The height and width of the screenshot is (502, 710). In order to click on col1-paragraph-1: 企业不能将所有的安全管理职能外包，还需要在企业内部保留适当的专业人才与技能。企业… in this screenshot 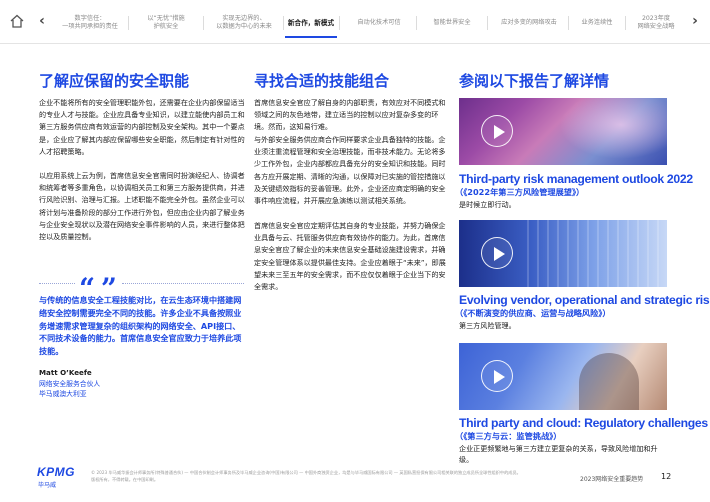, I will do `click(142, 127)`.